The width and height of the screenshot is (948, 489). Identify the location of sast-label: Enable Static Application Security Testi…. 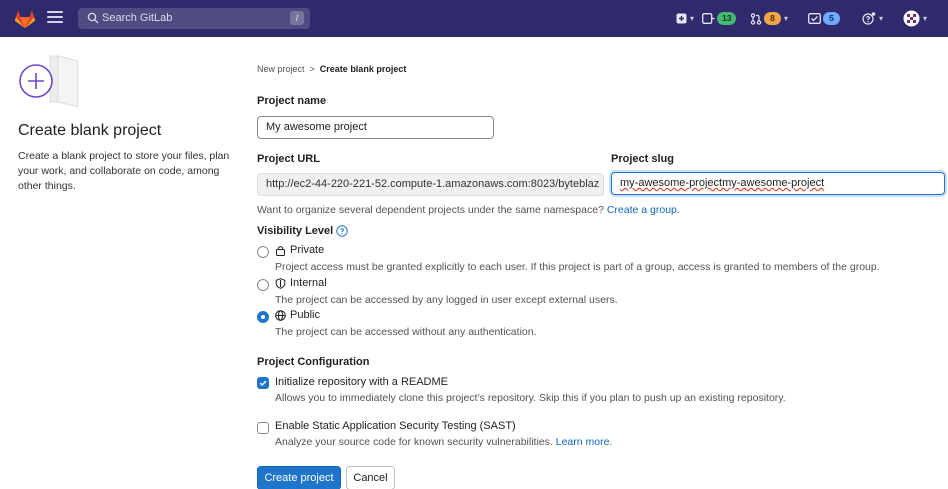
(395, 426).